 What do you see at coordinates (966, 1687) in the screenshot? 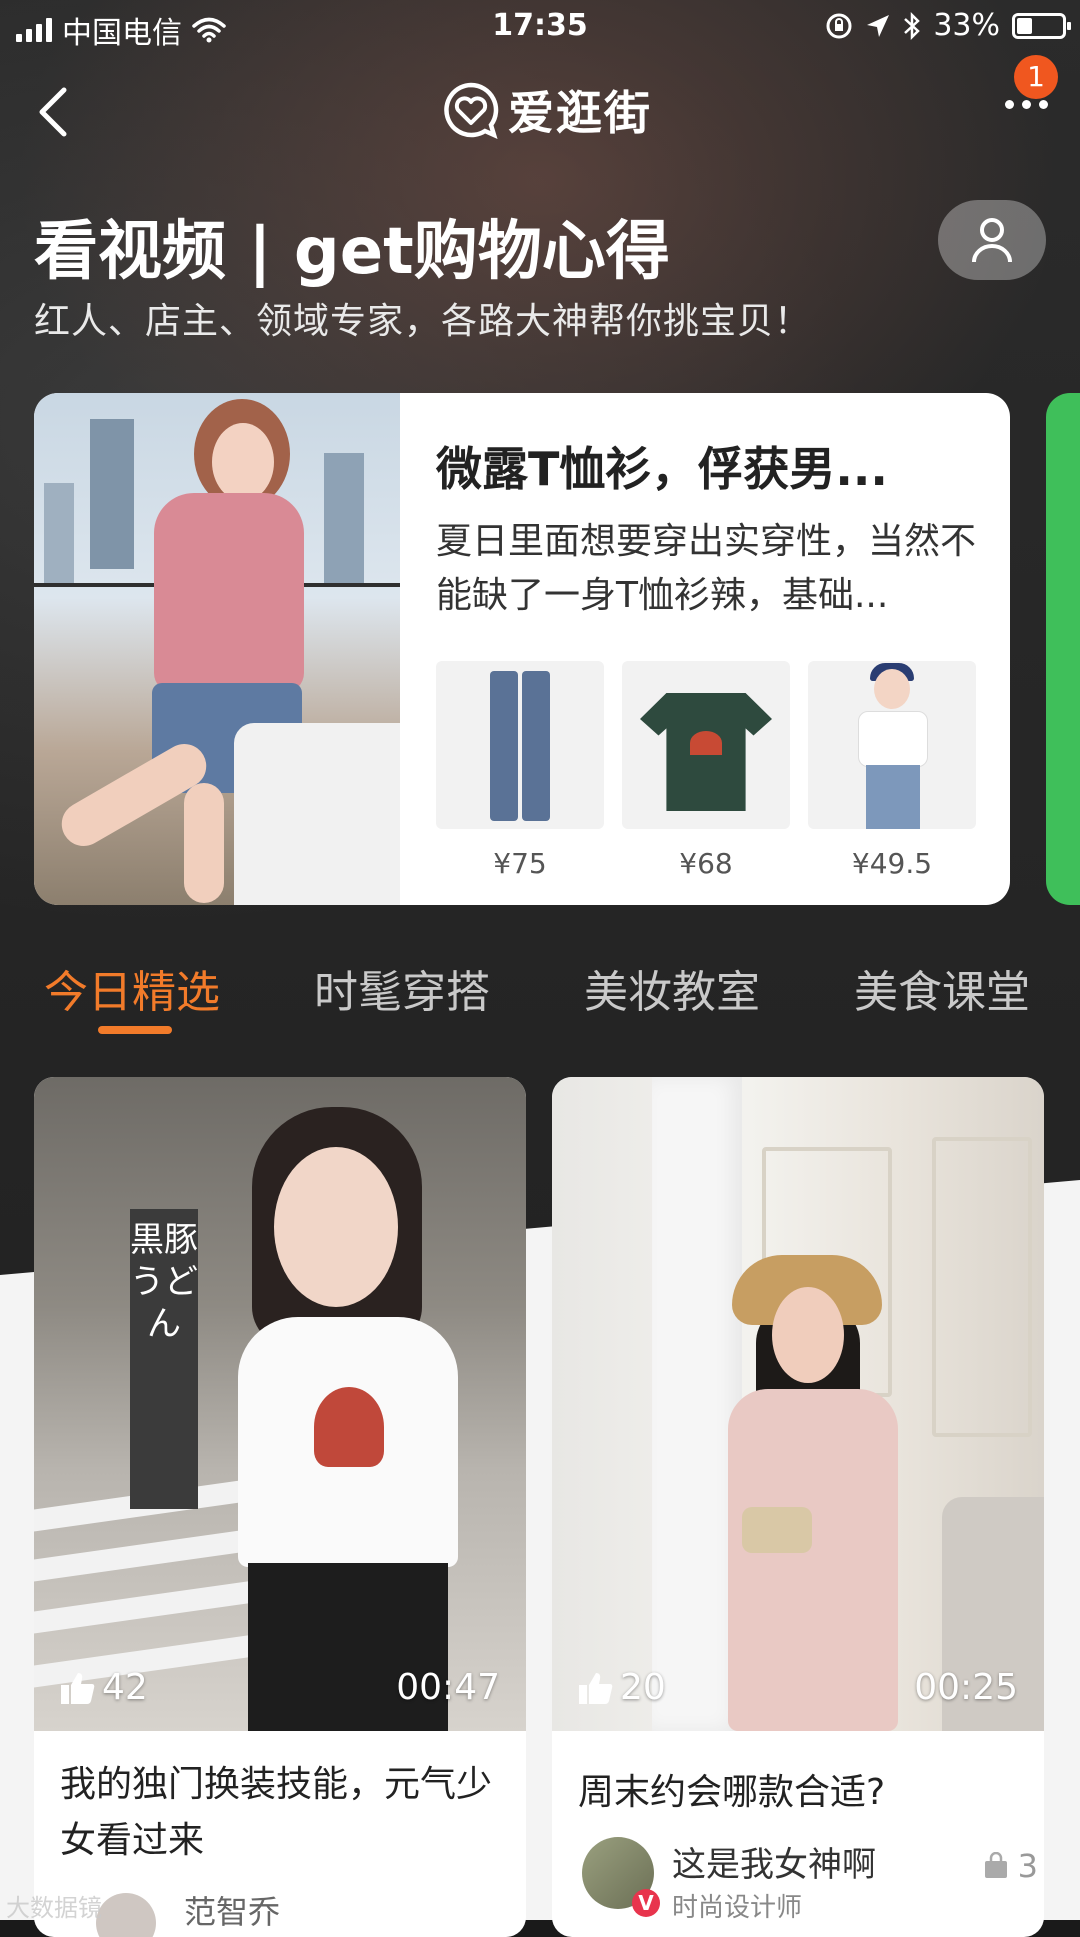
I see `video-duration: 00:25` at bounding box center [966, 1687].